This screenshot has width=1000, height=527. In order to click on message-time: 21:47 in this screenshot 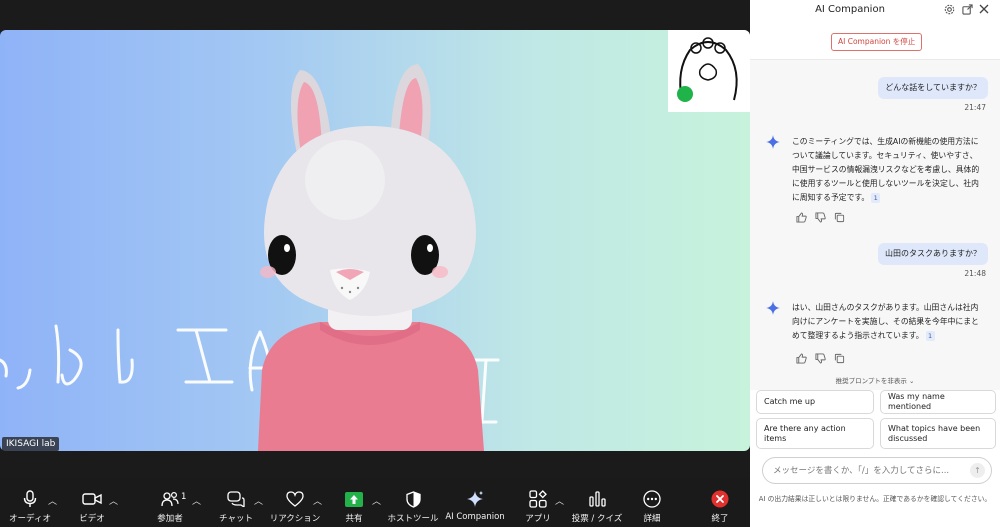, I will do `click(975, 107)`.